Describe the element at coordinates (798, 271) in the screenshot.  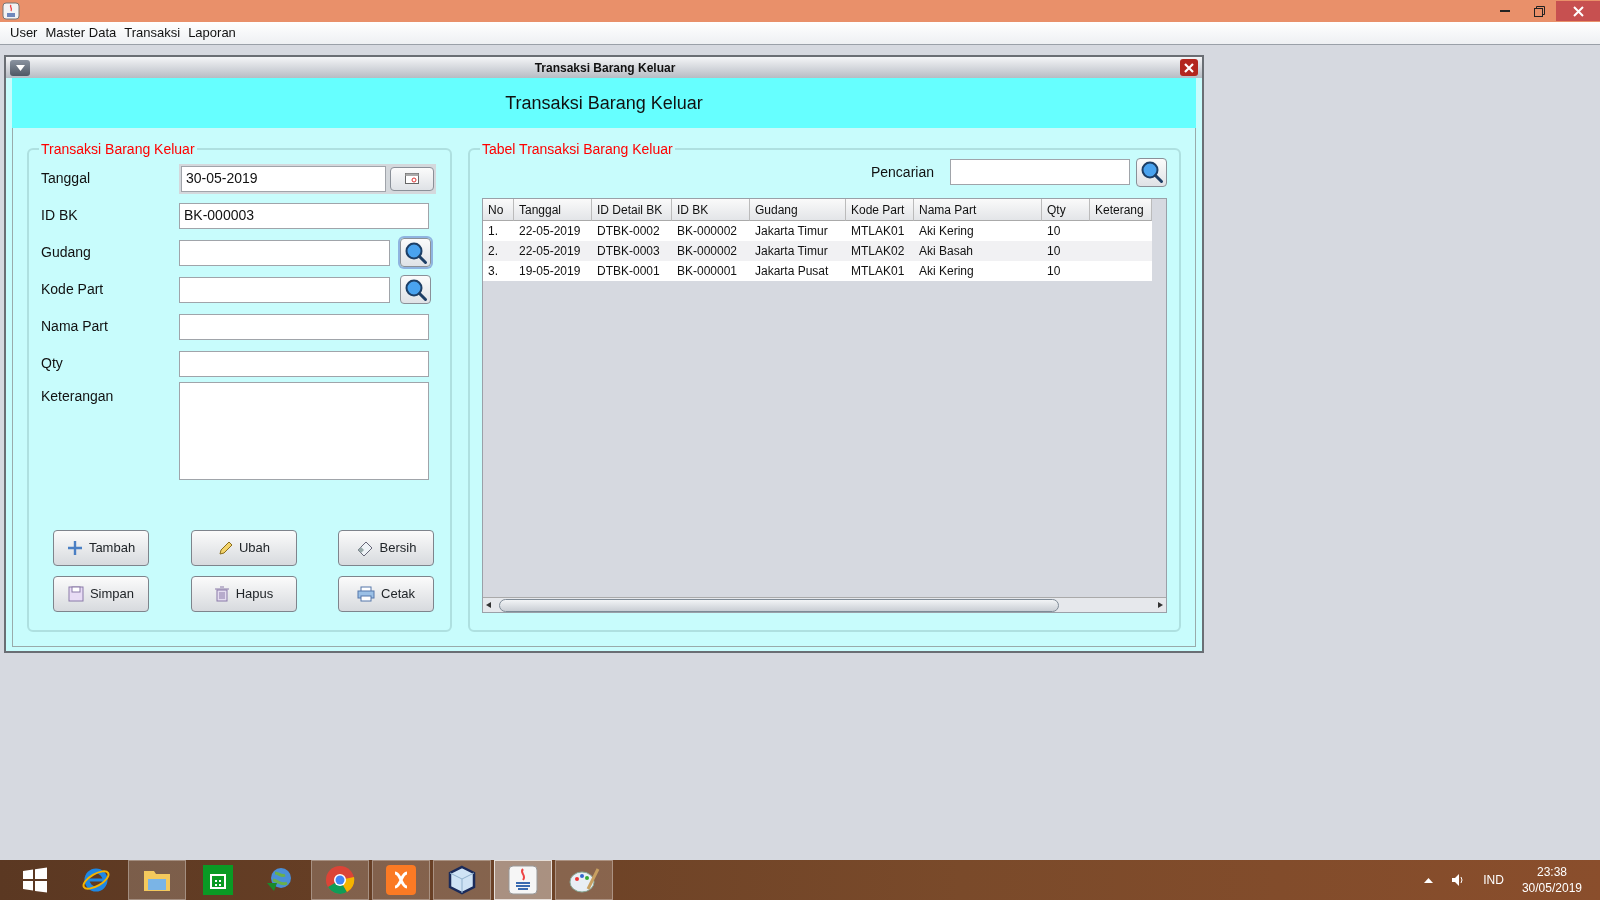
I see `table-cell: Jakarta Pusat` at that location.